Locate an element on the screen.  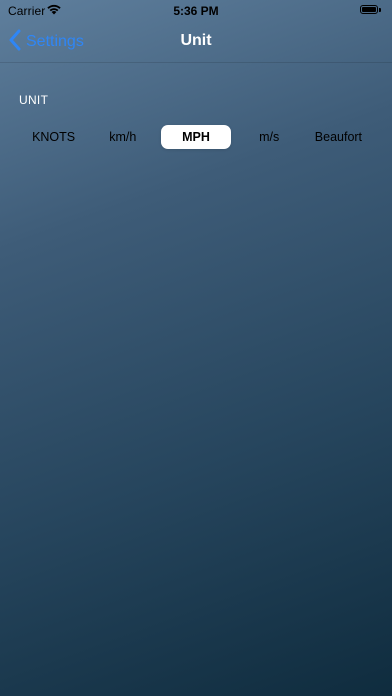
status-bar: Carrier 5:36 PM is located at coordinates (196, 11).